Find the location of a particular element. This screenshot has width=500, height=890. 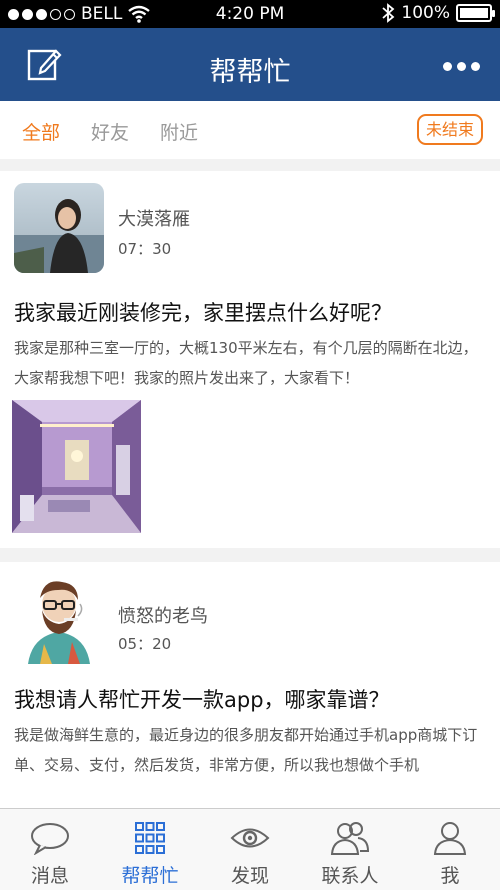

more-icon is located at coordinates (461, 66).